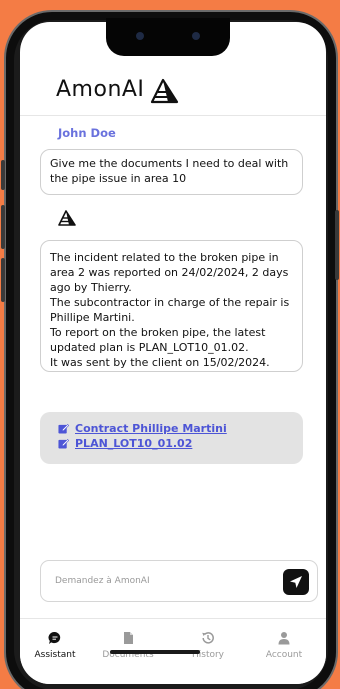  What do you see at coordinates (208, 645) in the screenshot?
I see `tab-history: History` at bounding box center [208, 645].